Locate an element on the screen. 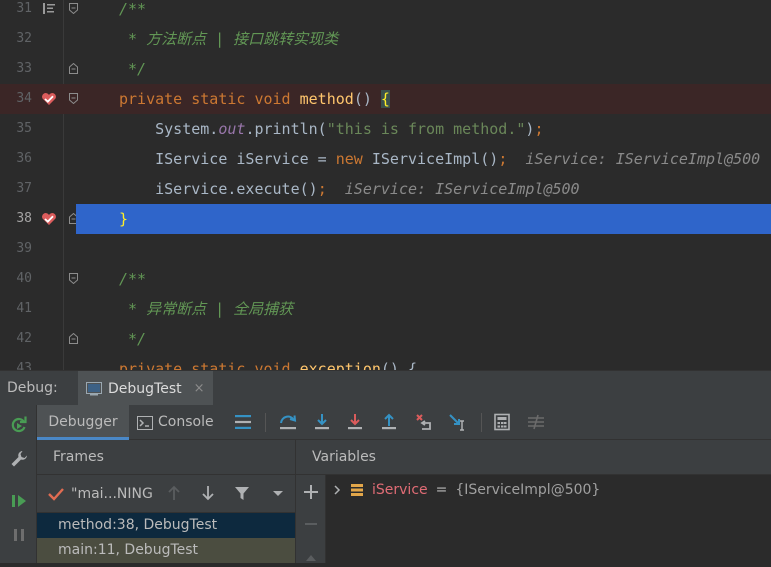 This screenshot has width=771, height=567. code-token: out is located at coordinates (232, 129).